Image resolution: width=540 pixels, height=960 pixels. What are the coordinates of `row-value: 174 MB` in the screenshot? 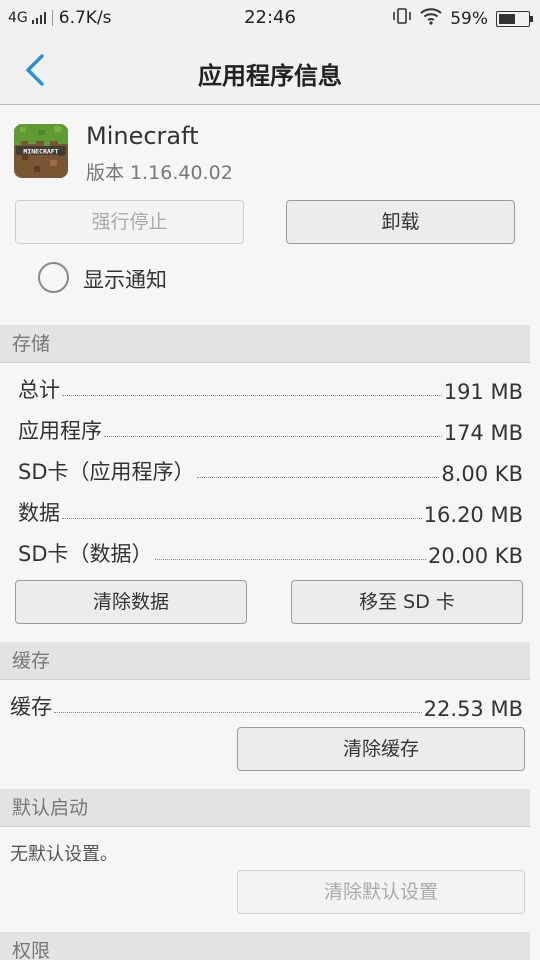 It's located at (483, 433).